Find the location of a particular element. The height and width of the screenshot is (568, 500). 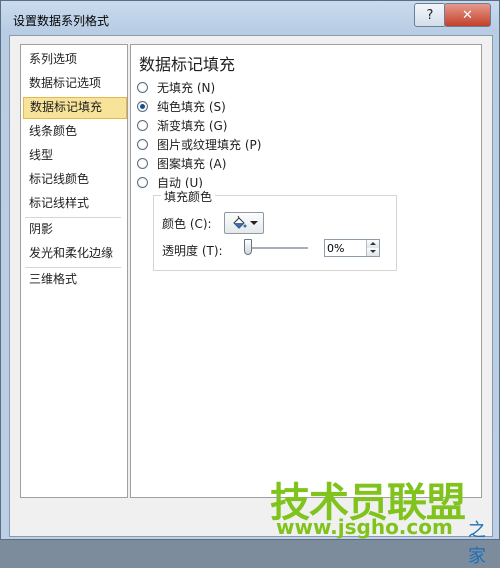

option-label: 渐变填充 (G) is located at coordinates (192, 125).